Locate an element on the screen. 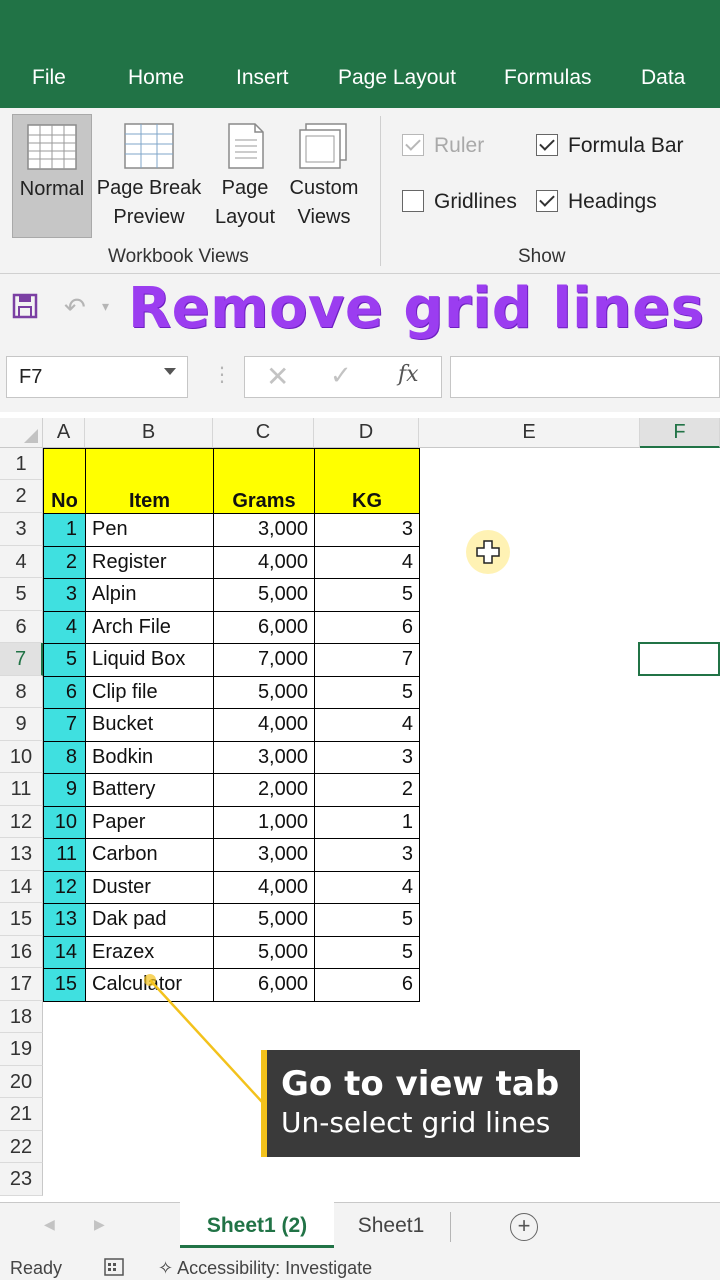 Image resolution: width=720 pixels, height=1280 pixels. tab-home: Home is located at coordinates (156, 78).